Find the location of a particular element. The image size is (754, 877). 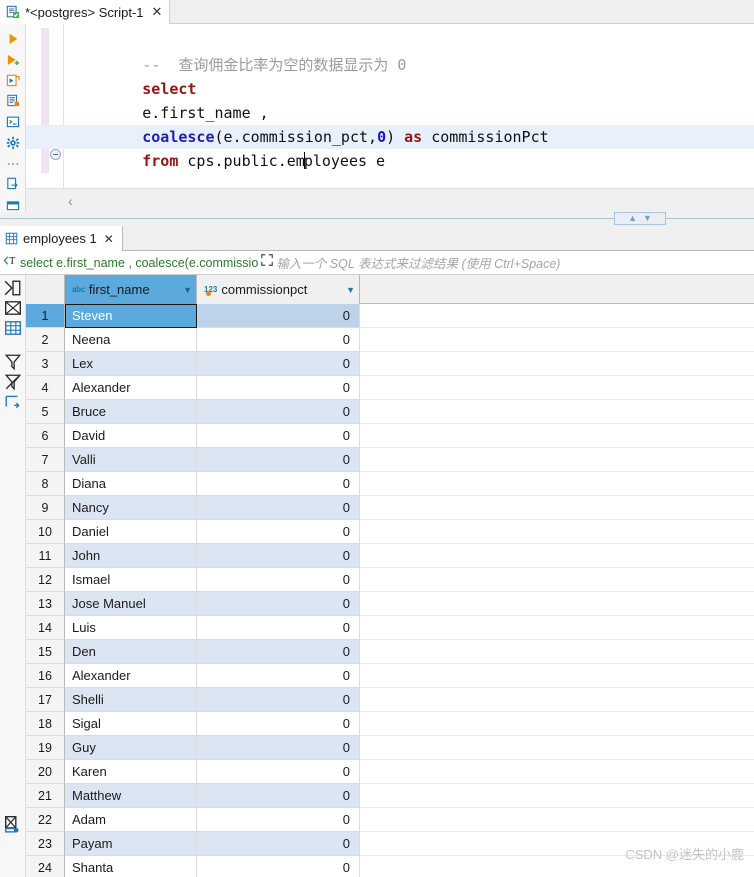

table-row: 10 Daniel 0 is located at coordinates (390, 532).